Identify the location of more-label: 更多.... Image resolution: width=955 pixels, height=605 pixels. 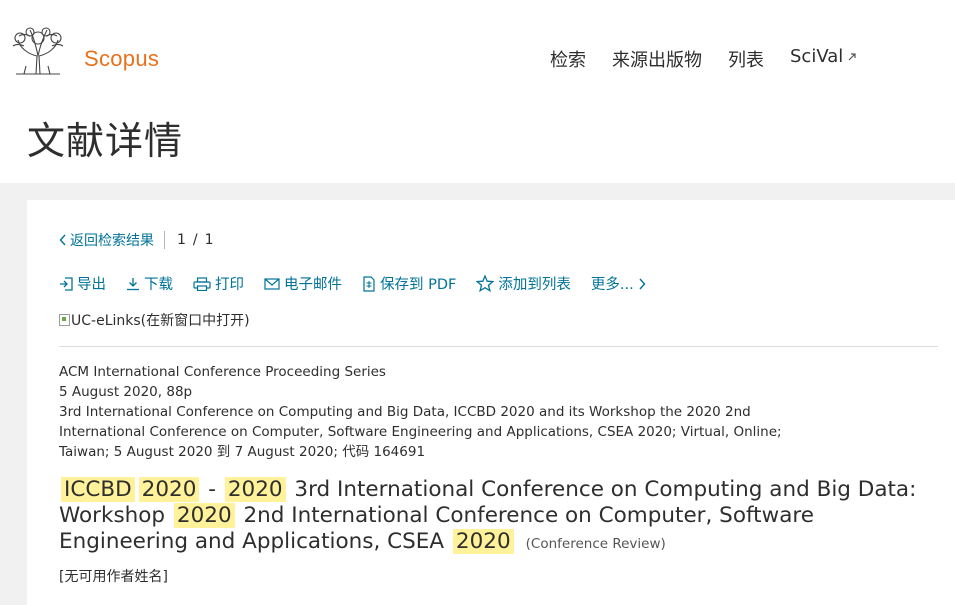
(612, 285).